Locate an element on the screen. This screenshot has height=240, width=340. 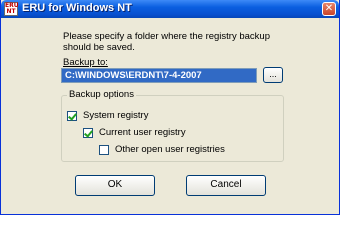
close-button: ✕ is located at coordinates (329, 9).